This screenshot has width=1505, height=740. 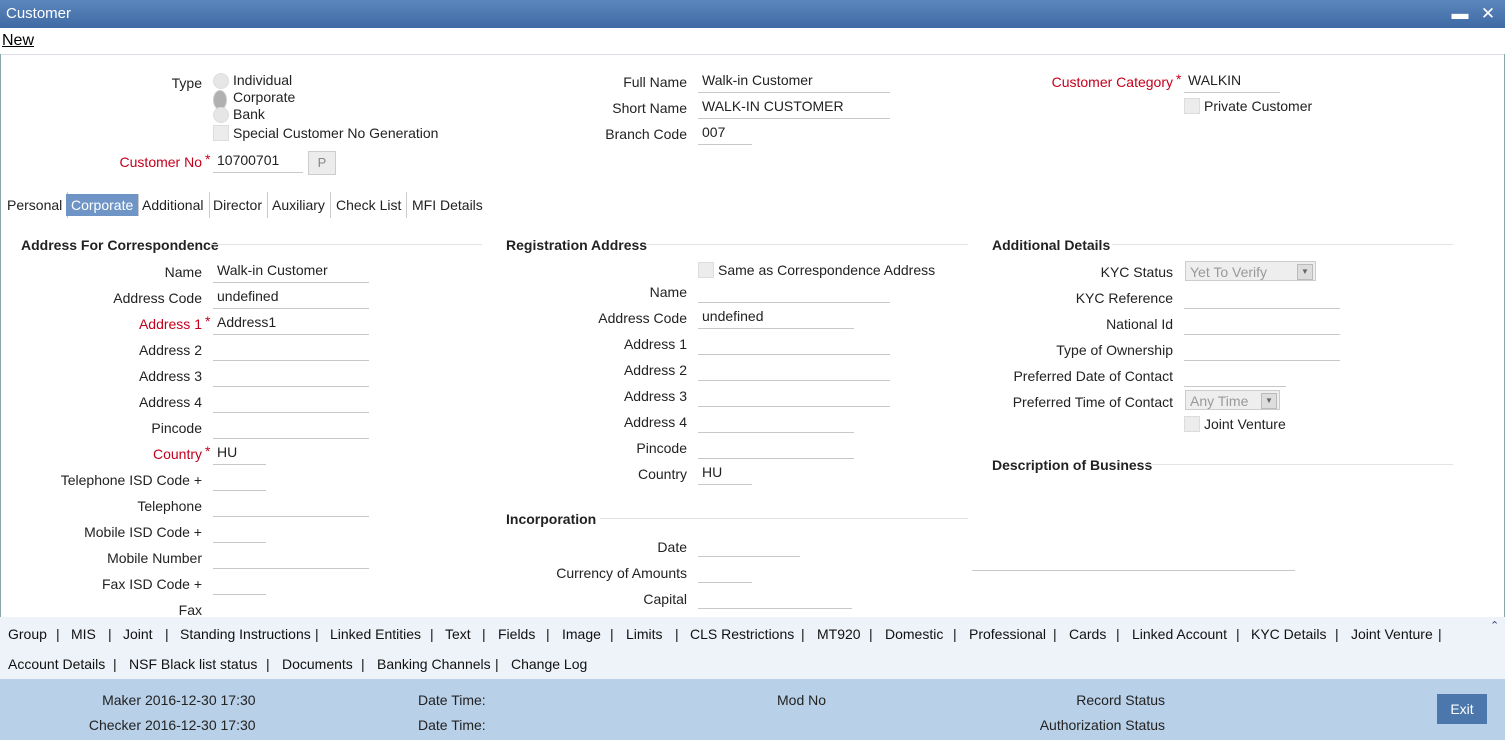 What do you see at coordinates (725, 571) in the screenshot?
I see `inc-currency-field` at bounding box center [725, 571].